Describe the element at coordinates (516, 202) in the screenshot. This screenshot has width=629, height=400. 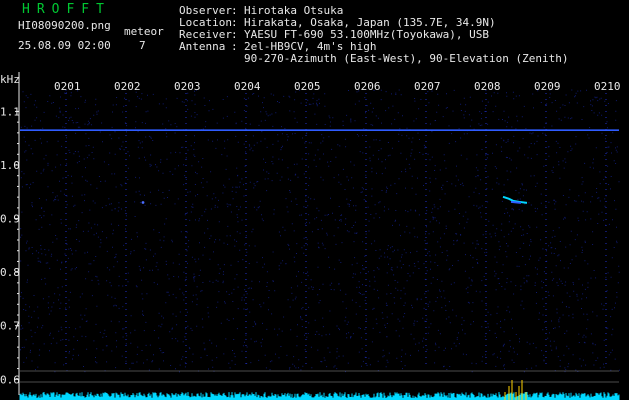
I see `meteor-echo-tail` at that location.